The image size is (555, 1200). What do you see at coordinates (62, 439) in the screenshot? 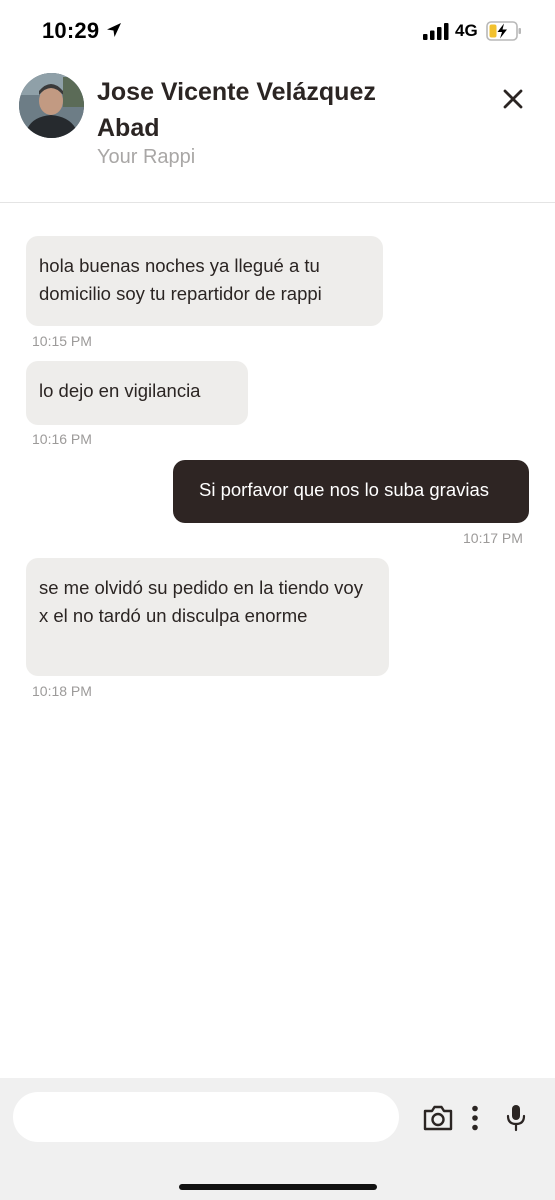
I see `message-timestamp: 10:16 PM` at bounding box center [62, 439].